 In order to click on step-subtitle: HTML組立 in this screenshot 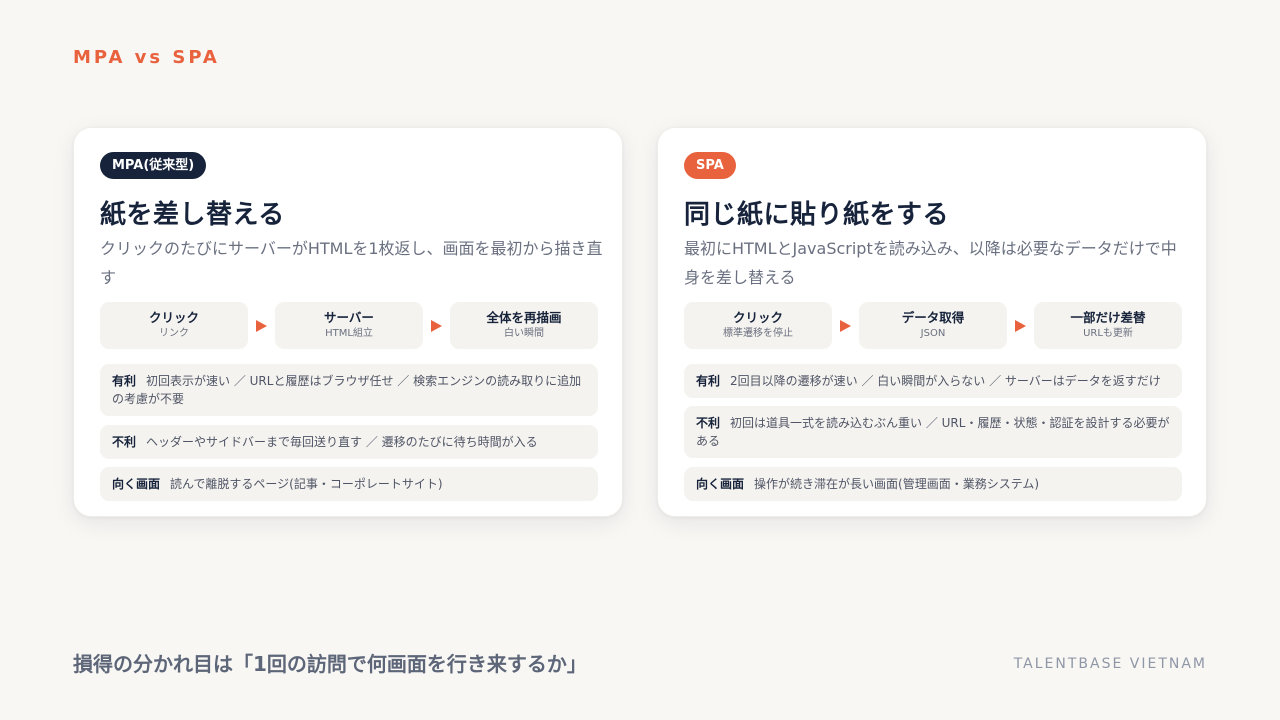, I will do `click(349, 333)`.